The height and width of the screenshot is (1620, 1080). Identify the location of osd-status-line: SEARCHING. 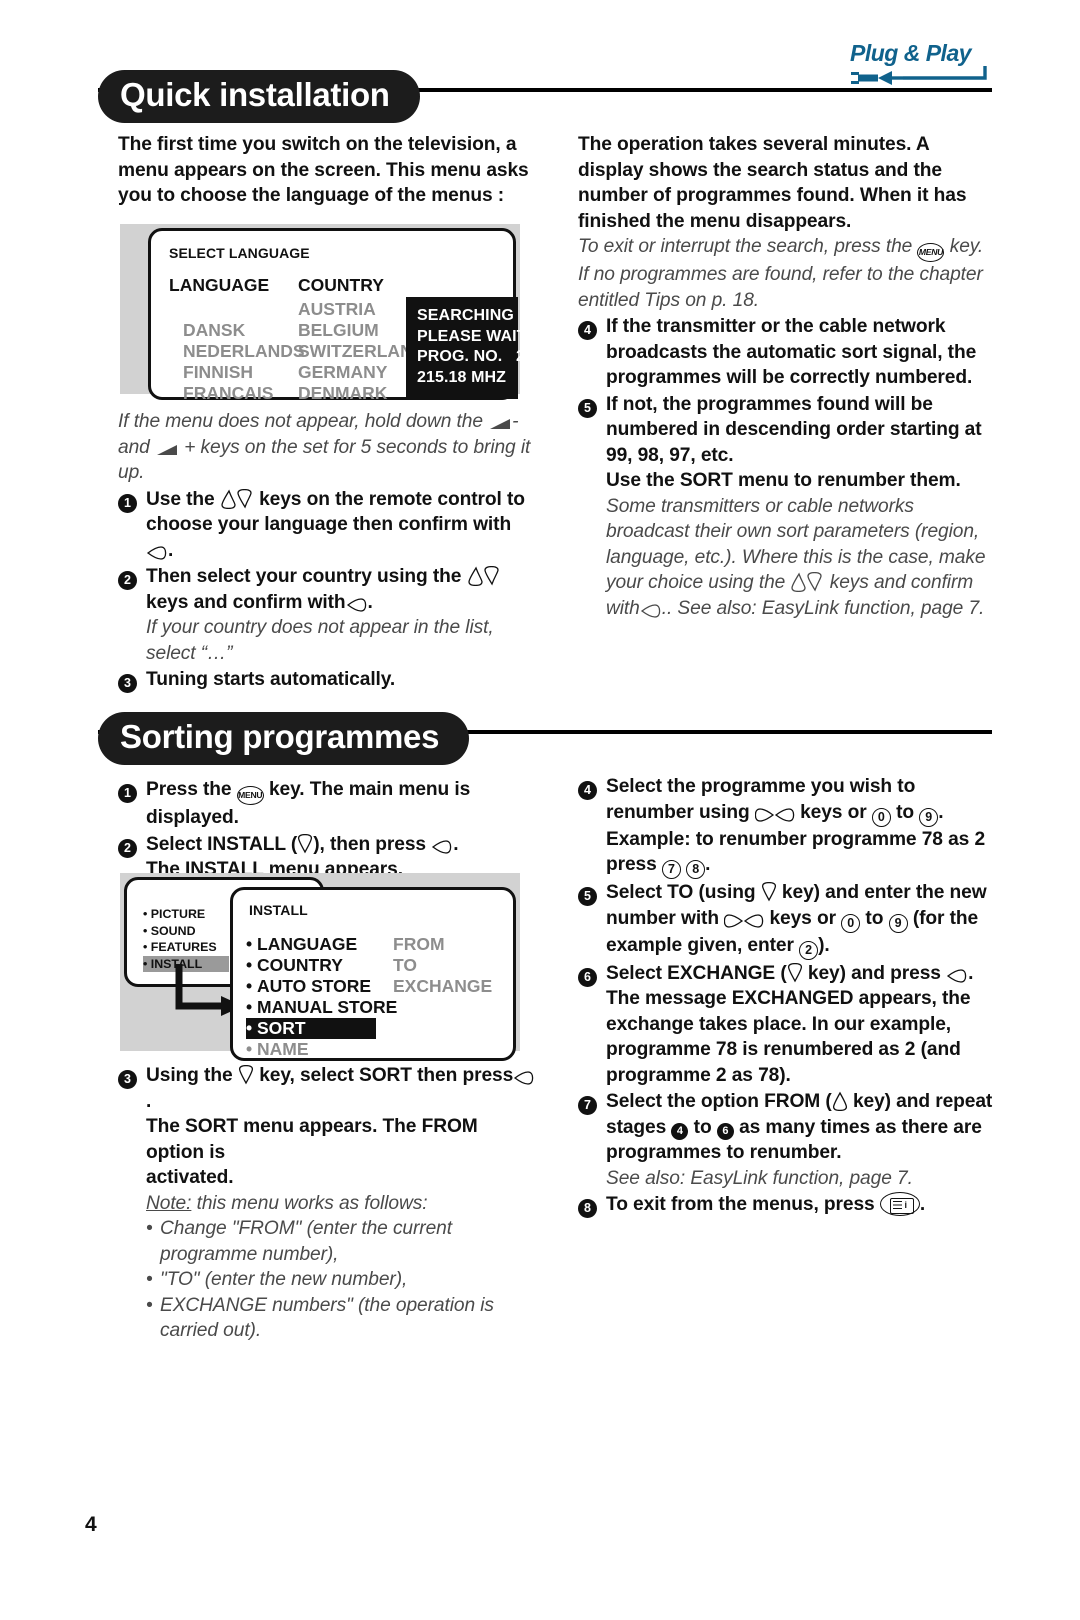
(465, 315).